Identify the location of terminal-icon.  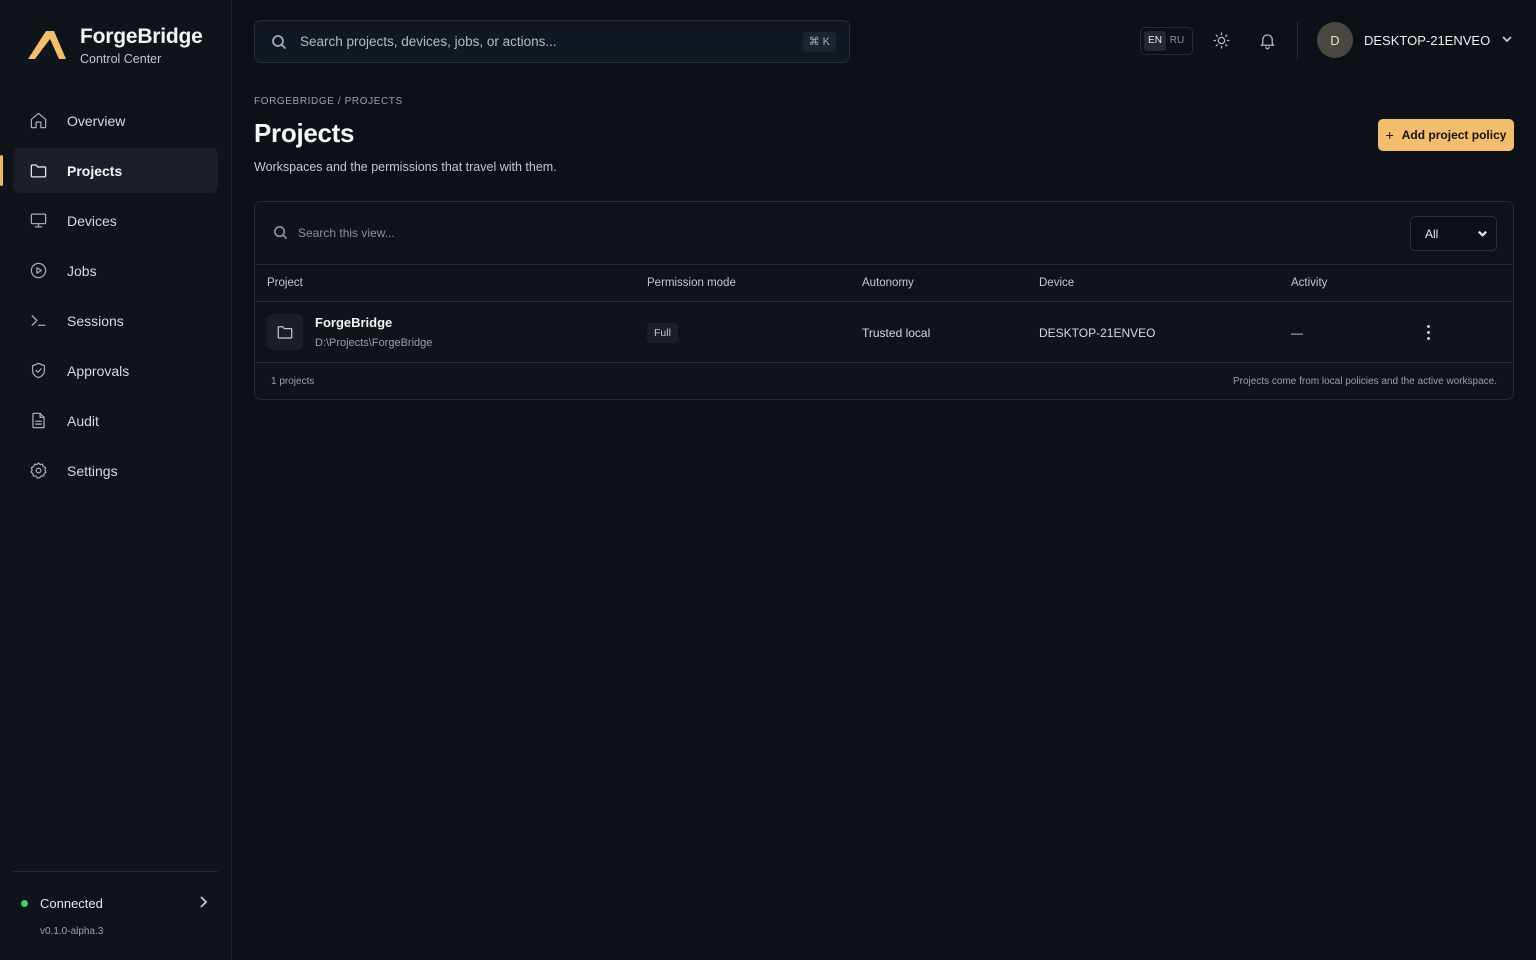
(38, 321).